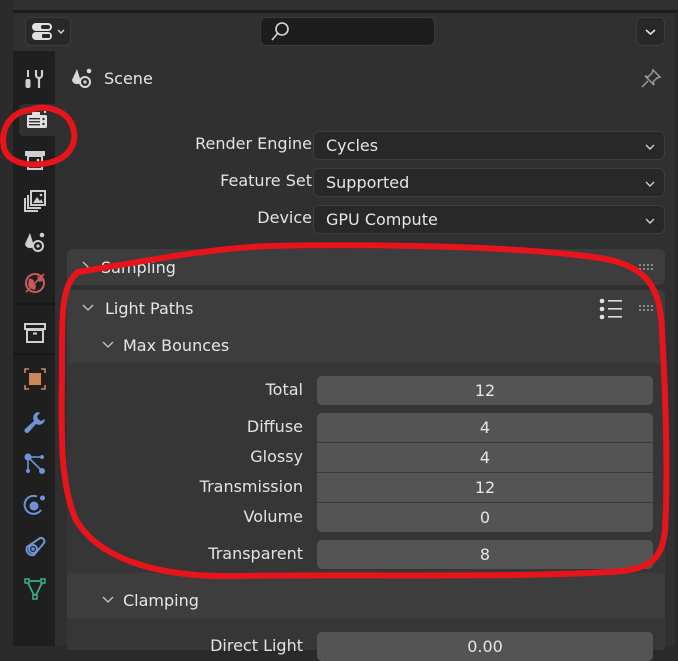 The image size is (678, 661). Describe the element at coordinates (489, 182) in the screenshot. I see `feature-set-dropdown: Supported` at that location.